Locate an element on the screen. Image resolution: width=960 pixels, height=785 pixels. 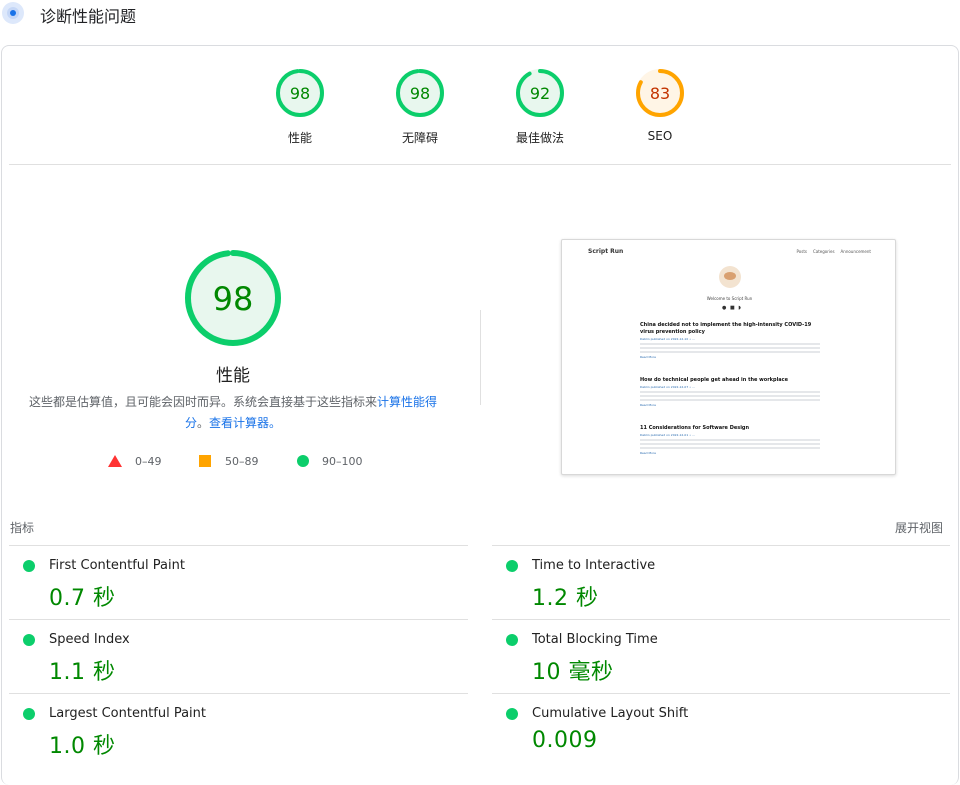
page-header: 诊断性能问题 is located at coordinates (480, 15).